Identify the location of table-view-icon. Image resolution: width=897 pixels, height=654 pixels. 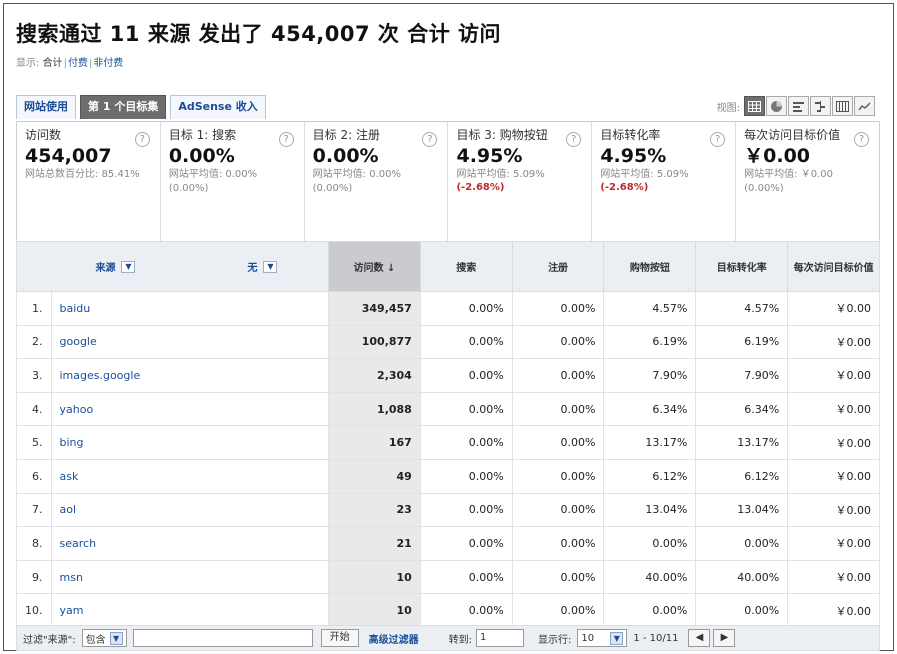
(754, 106).